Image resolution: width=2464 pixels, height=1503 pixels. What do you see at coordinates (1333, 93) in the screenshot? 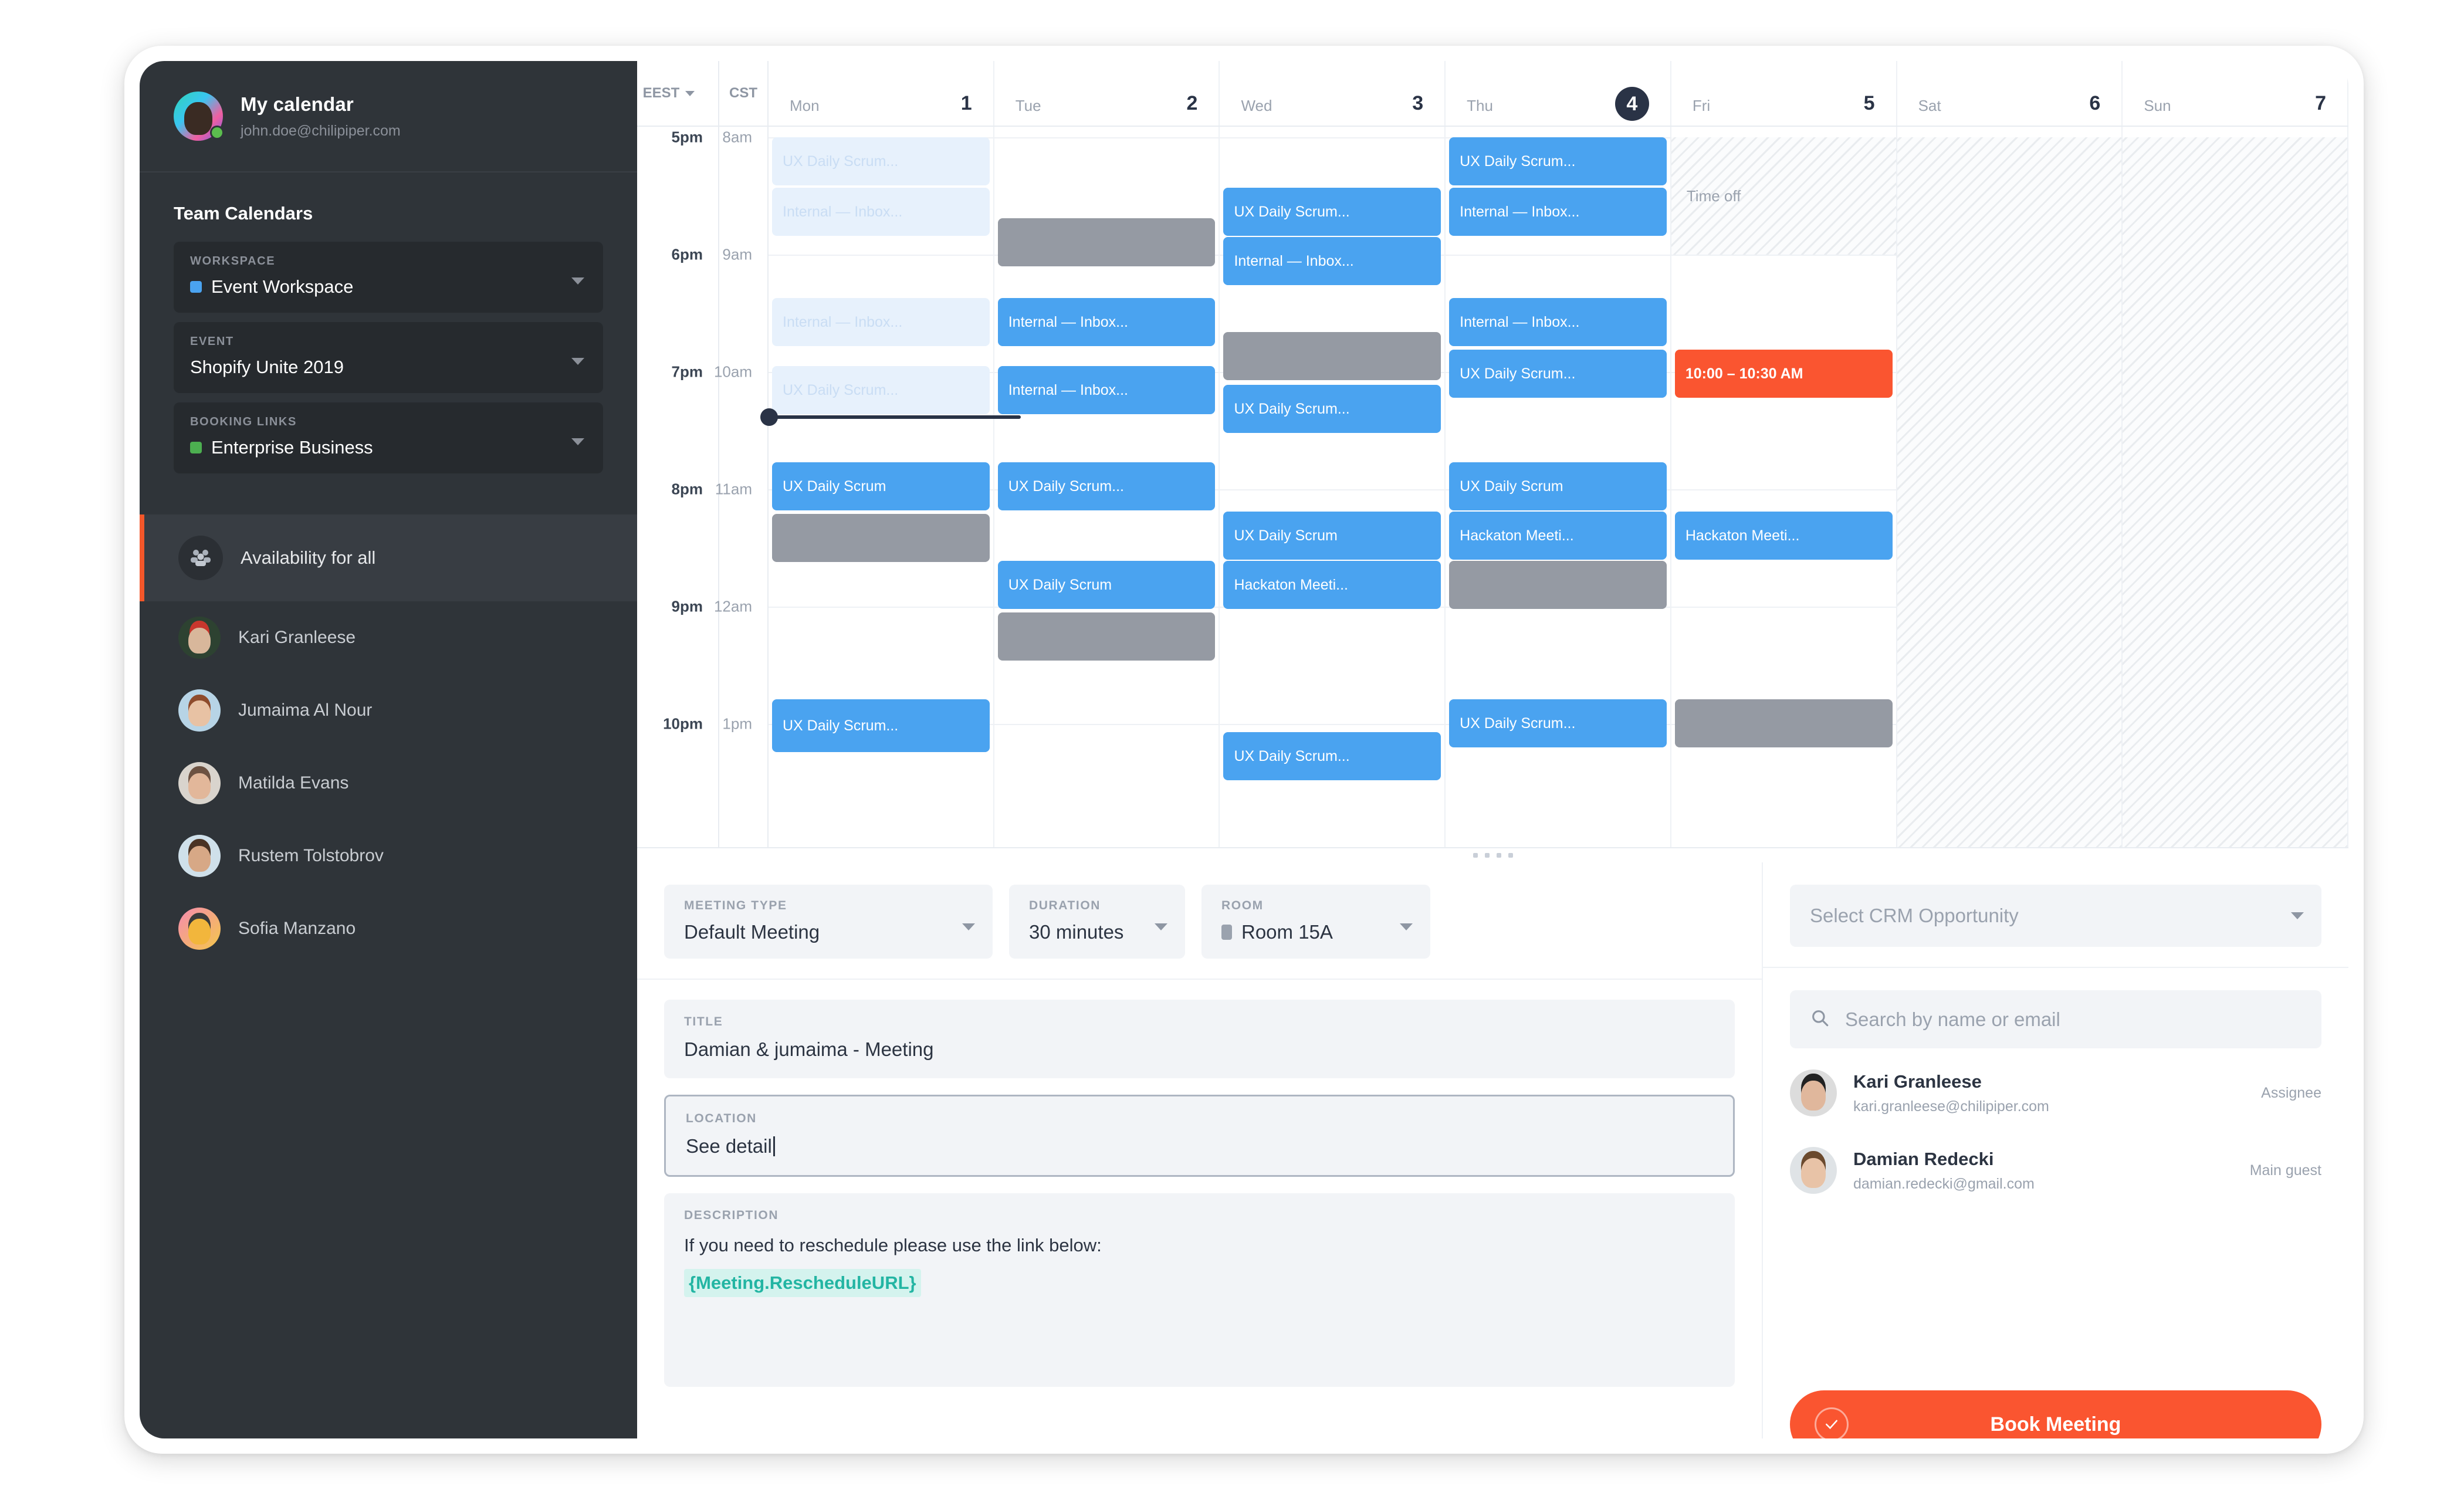
I see `day-header-wed: Wed 3` at bounding box center [1333, 93].